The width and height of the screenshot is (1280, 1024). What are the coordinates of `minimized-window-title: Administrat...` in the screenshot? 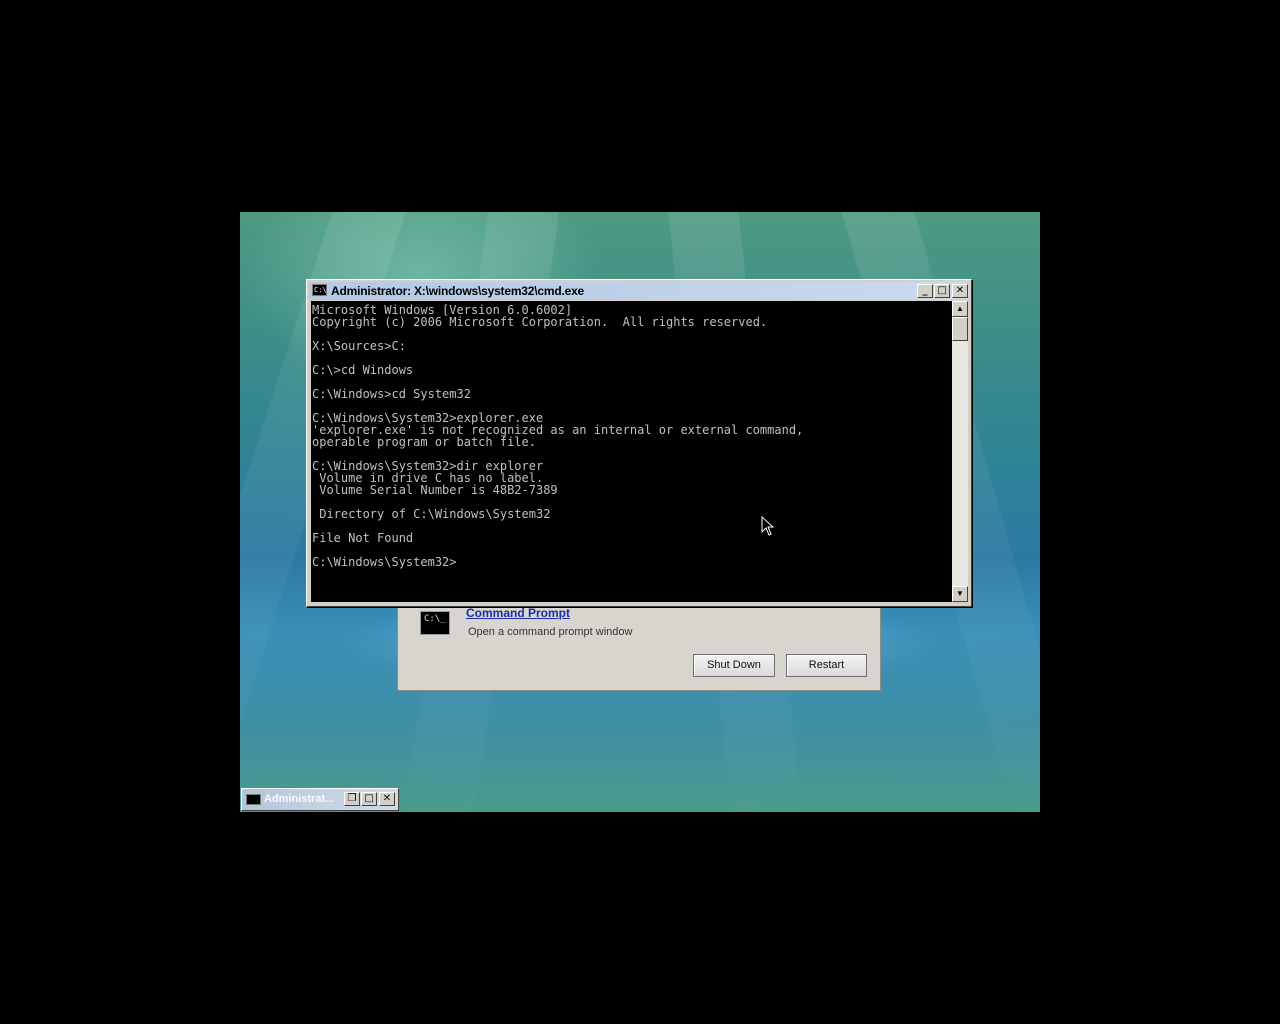 It's located at (299, 799).